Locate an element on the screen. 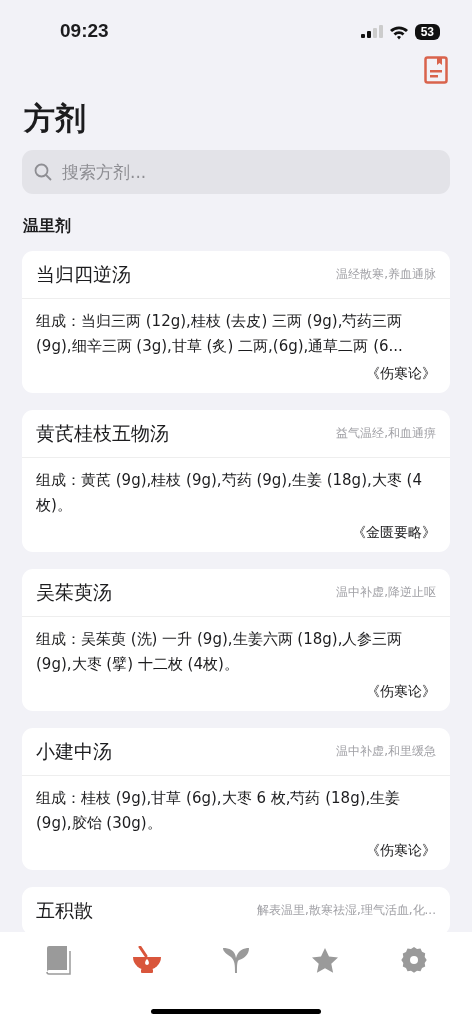 This screenshot has width=472, height=1024. settings-icon is located at coordinates (413, 960).